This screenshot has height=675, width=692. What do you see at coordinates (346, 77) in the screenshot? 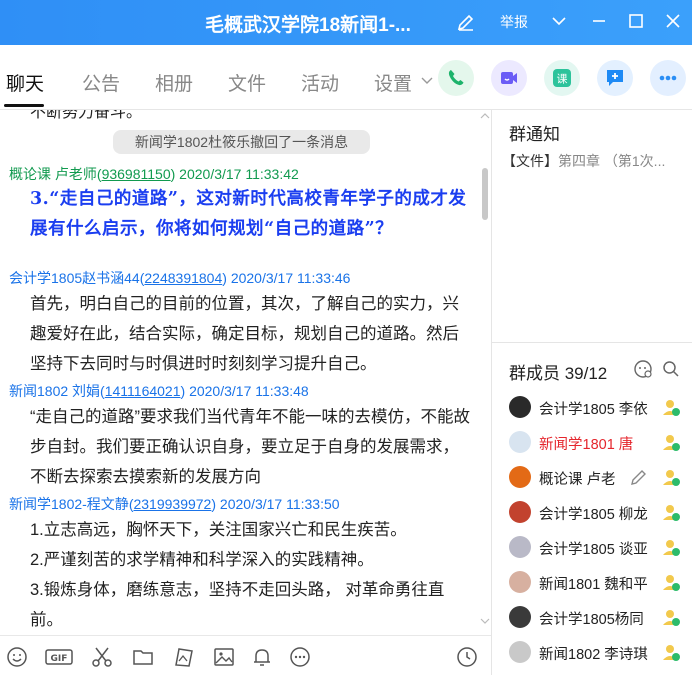
I see `tab-bar: 聊天 公告 相册 文件 活动 设置 课` at bounding box center [346, 77].